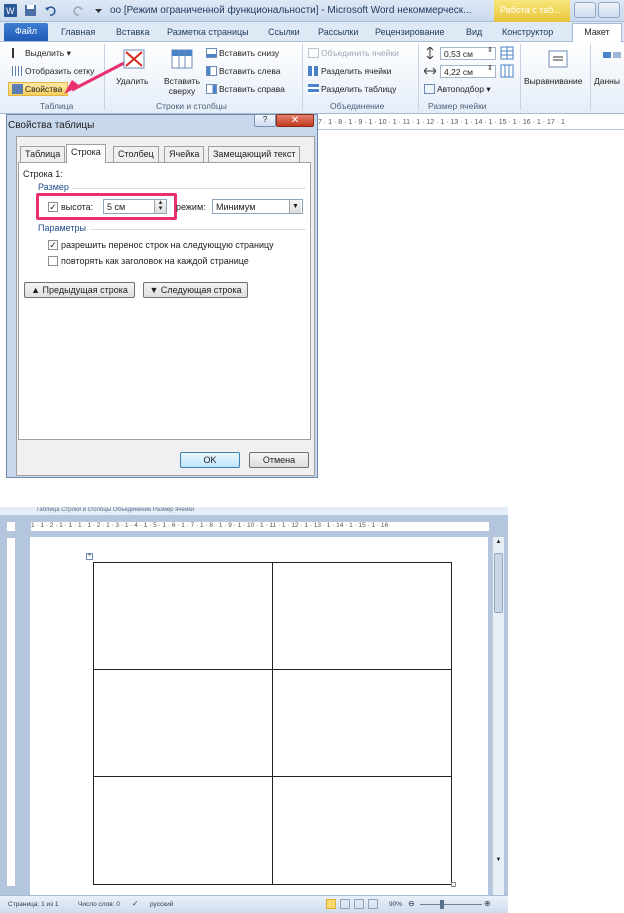 The image size is (624, 913). What do you see at coordinates (57, 106) in the screenshot?
I see `group-label-table: Таблица` at bounding box center [57, 106].